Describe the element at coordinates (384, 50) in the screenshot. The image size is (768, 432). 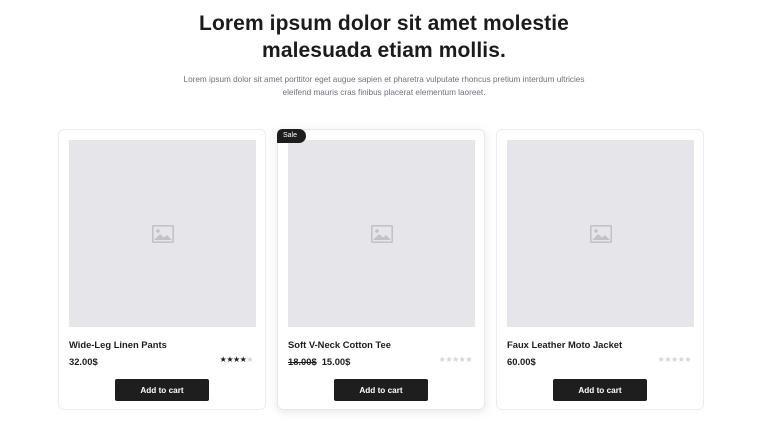
I see `section-title-line-2: malesuada etiam mollis.` at that location.